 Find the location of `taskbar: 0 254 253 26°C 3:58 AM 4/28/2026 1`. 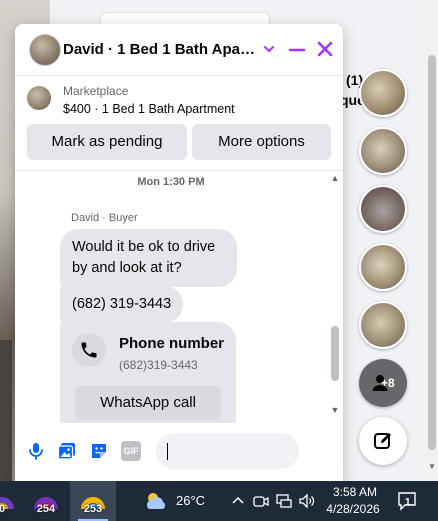

taskbar: 0 254 253 26°C 3:58 AM 4/28/2026 1 is located at coordinates (219, 501).